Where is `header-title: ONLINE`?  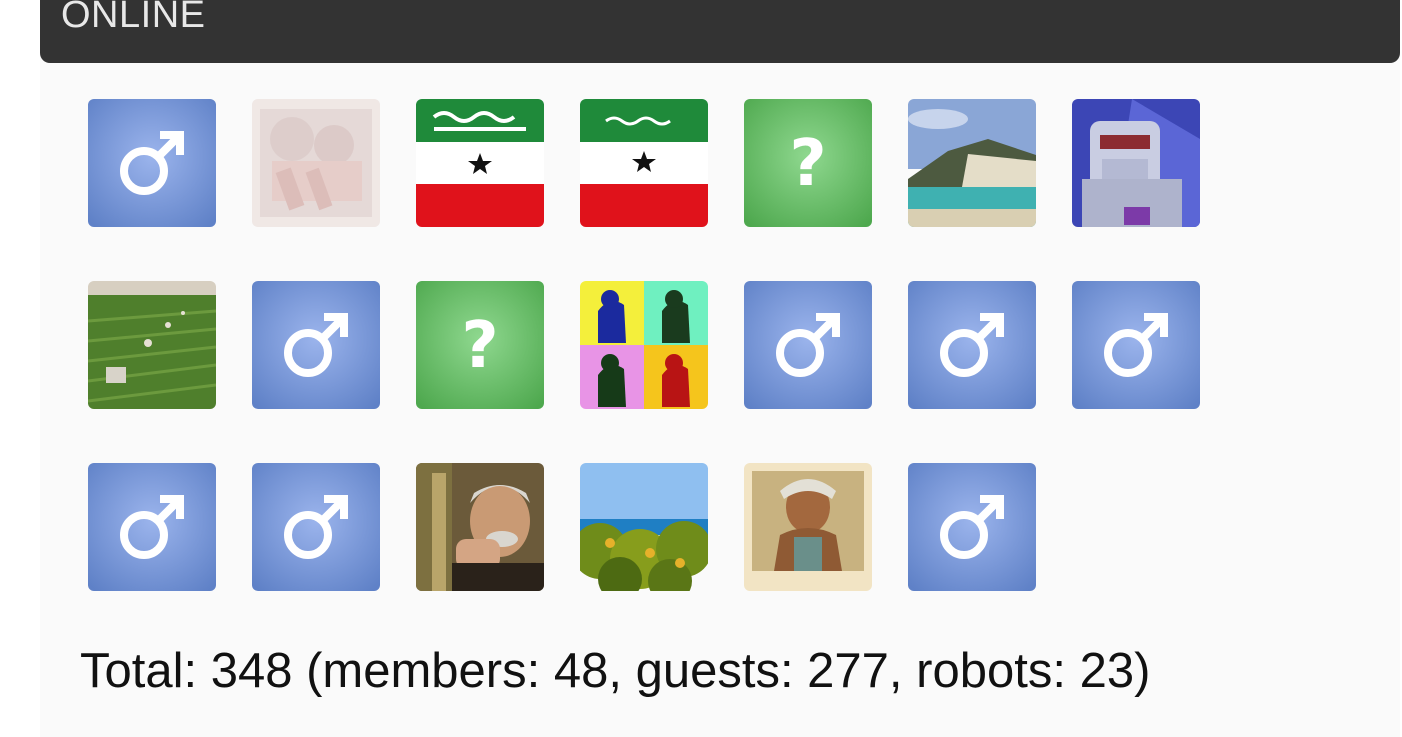
header-title: ONLINE is located at coordinates (133, 18).